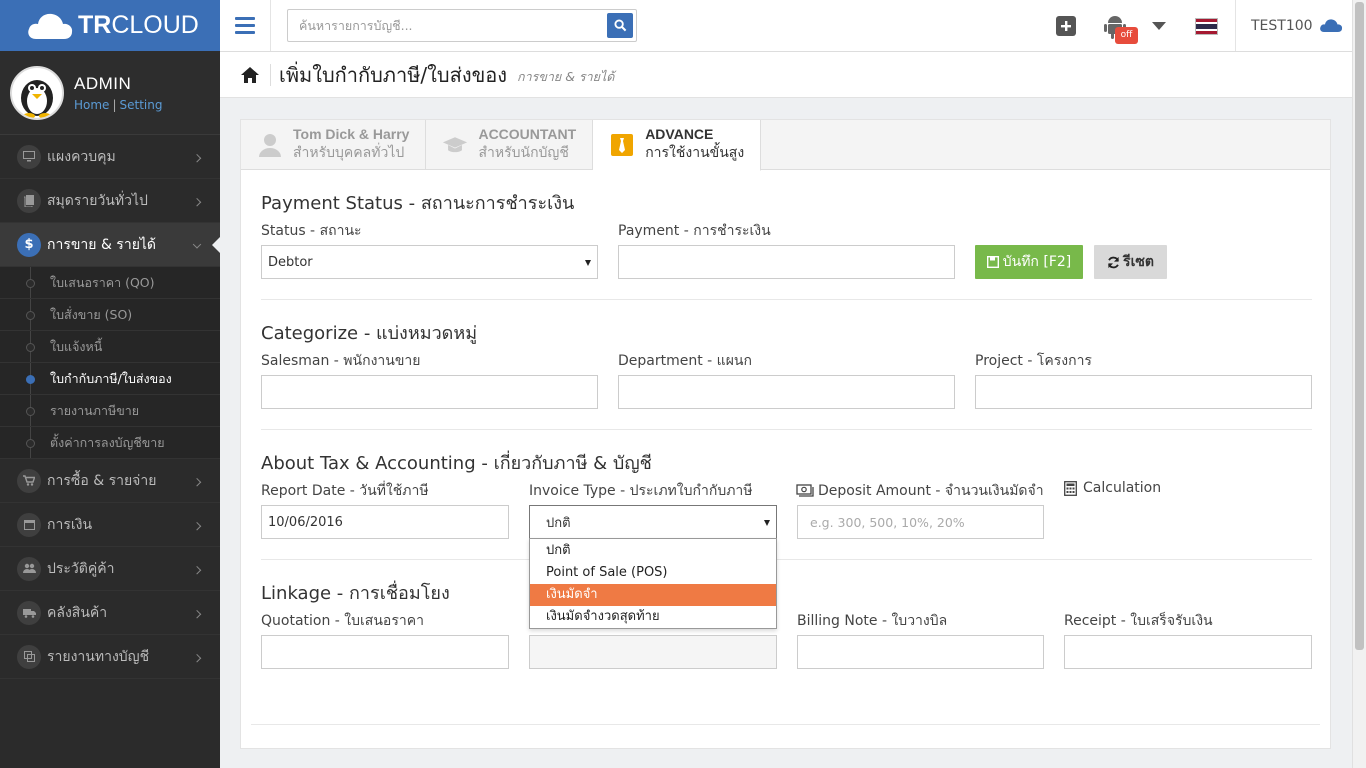 This screenshot has width=1366, height=768. What do you see at coordinates (81, 568) in the screenshot?
I see `sidebar-item-label: ประวัติคู่ค้า` at bounding box center [81, 568].